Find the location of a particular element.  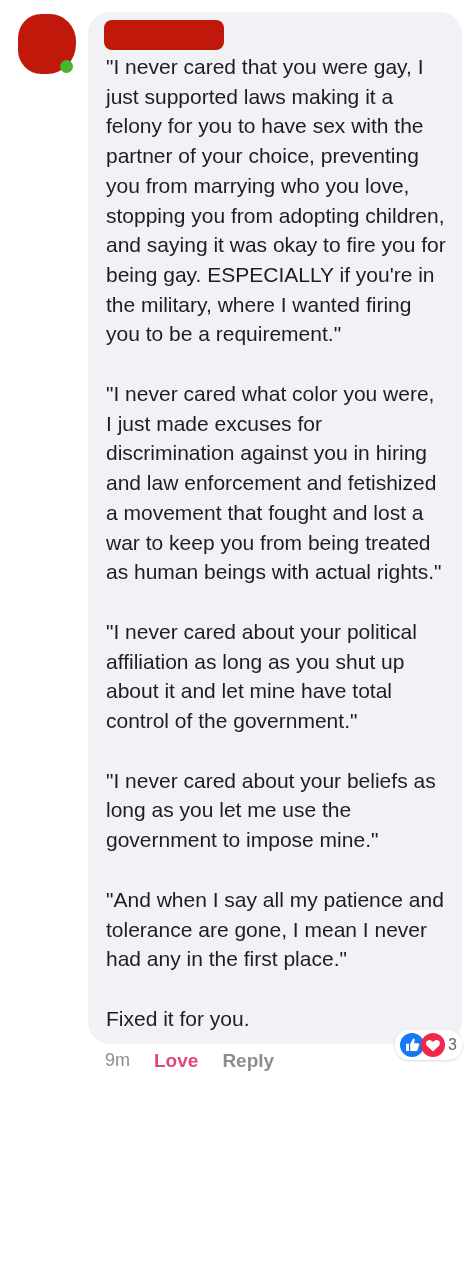

comment-text: "I never cared about your political affiliation as long as you shut up about it and let mine have total control of the government." is located at coordinates (262, 676).